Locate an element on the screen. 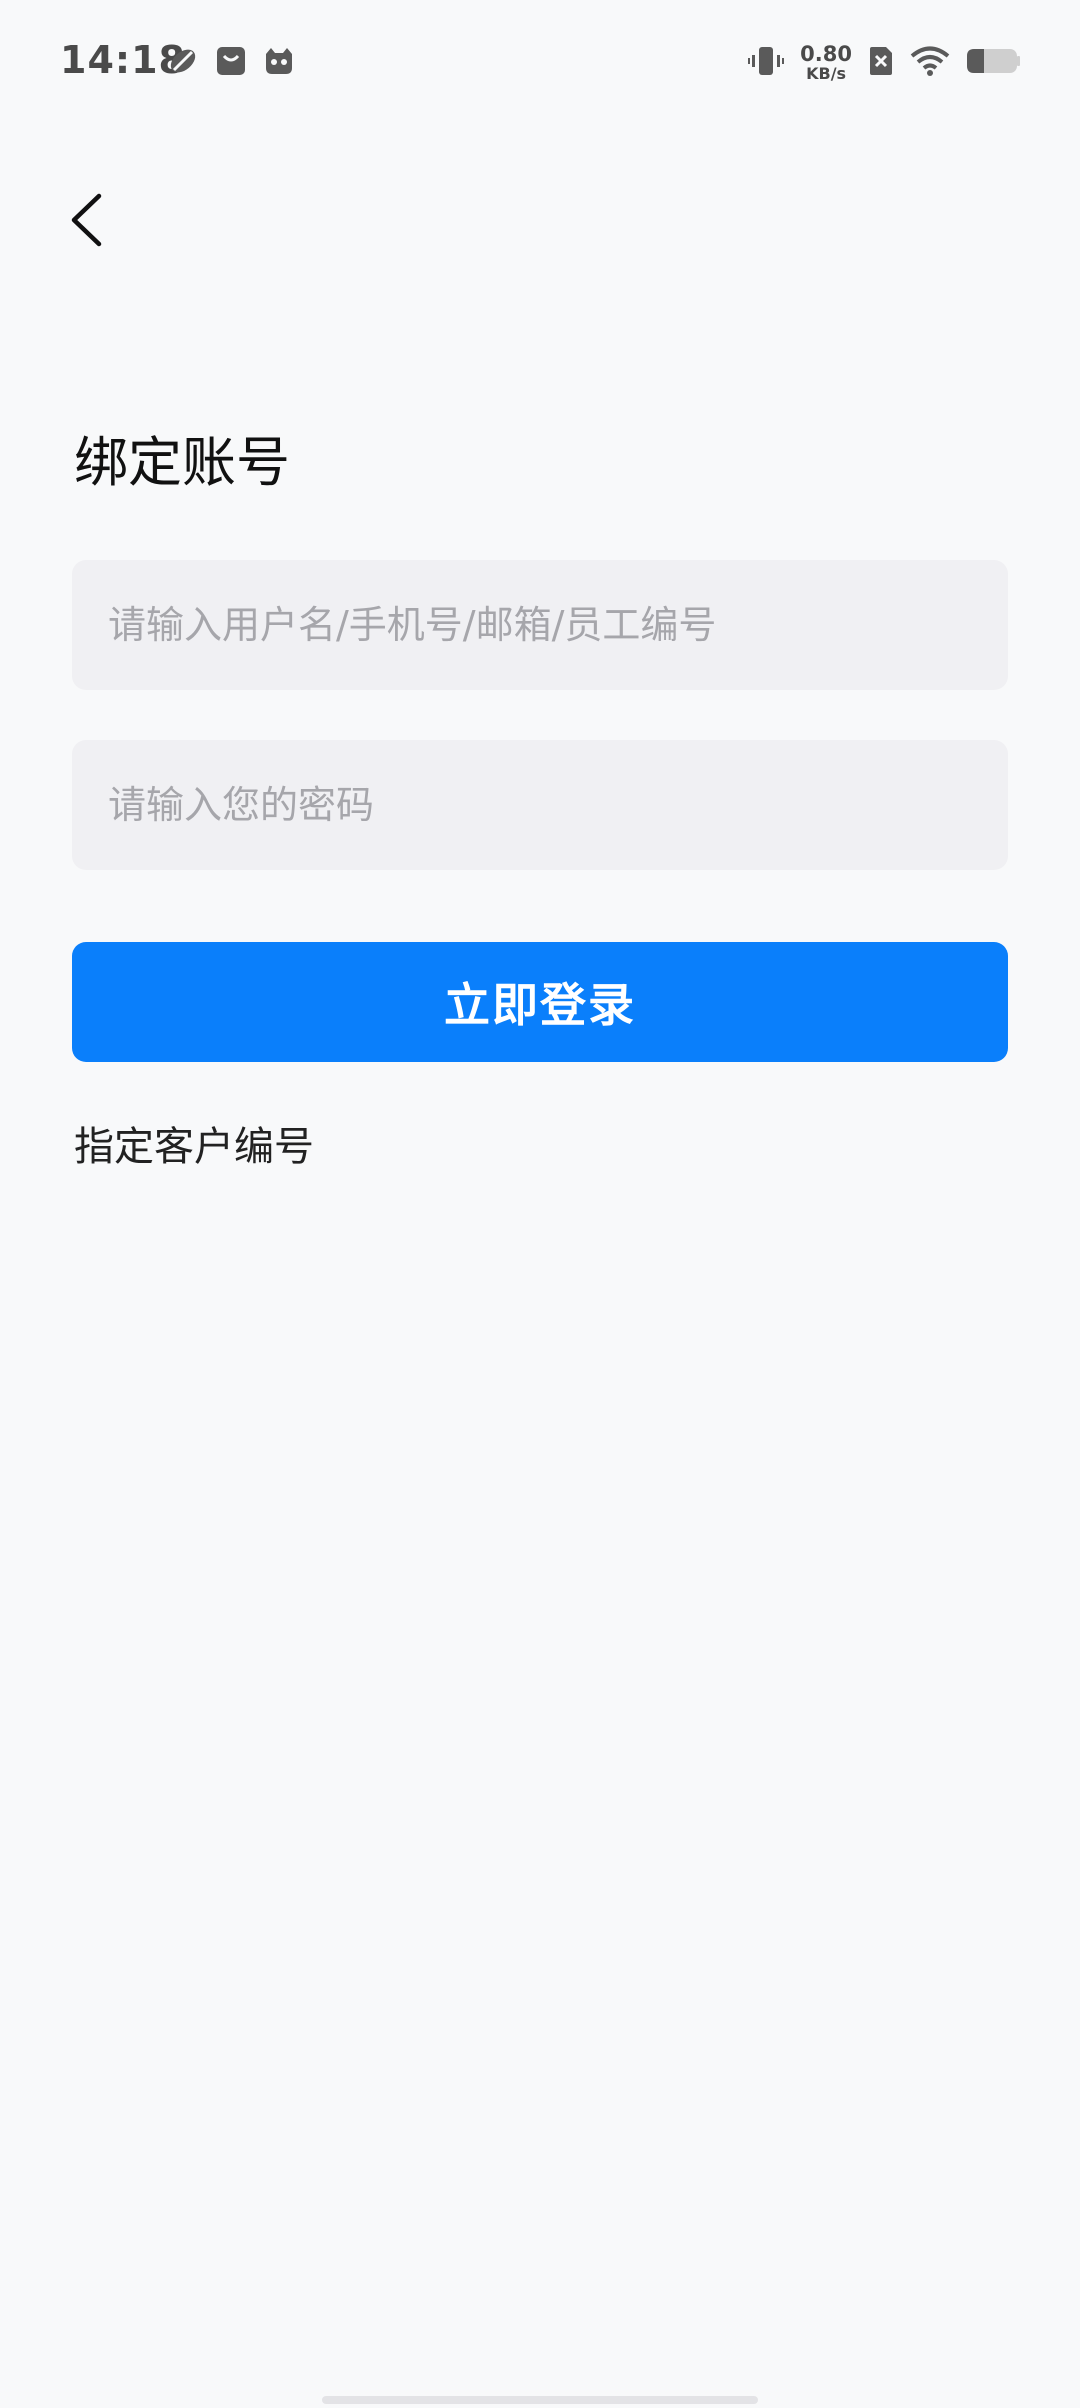 Image resolution: width=1080 pixels, height=2408 pixels. chevron-left-icon is located at coordinates (86, 220).